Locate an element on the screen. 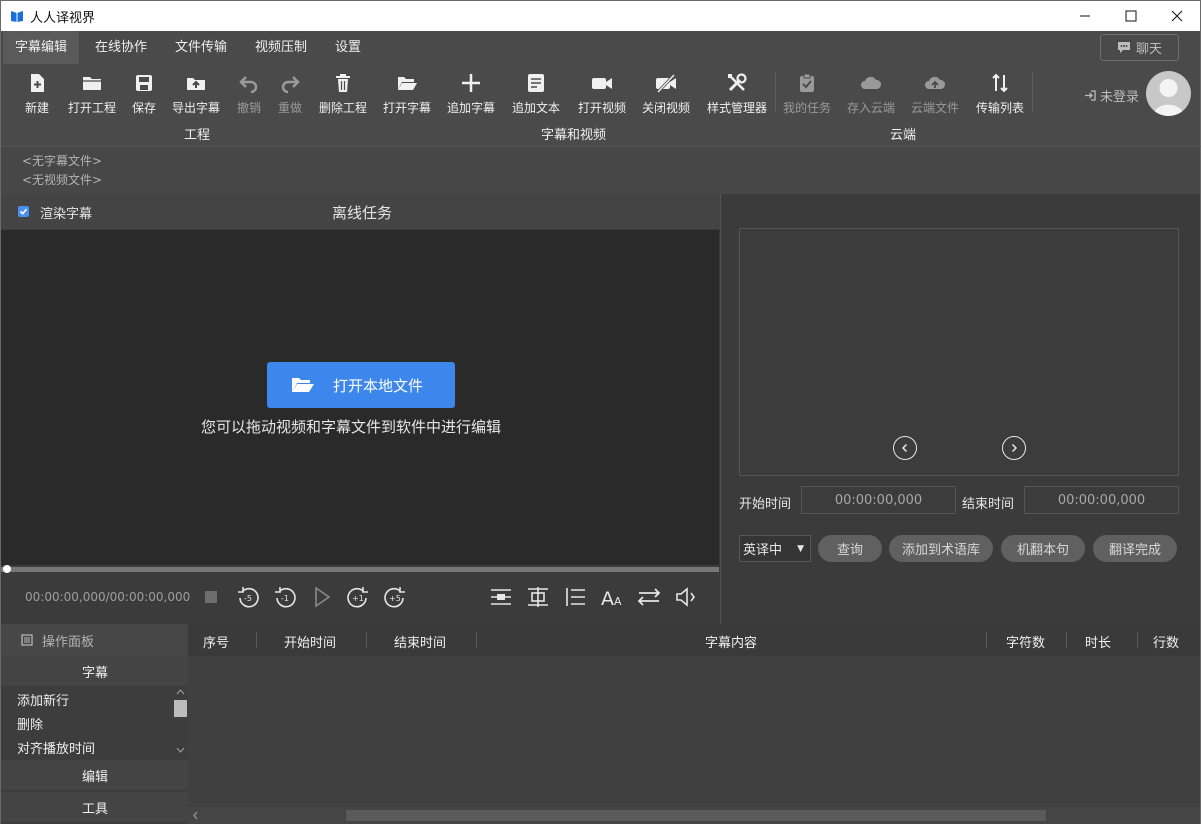  column-char-count: 字符数 is located at coordinates (1025, 641).